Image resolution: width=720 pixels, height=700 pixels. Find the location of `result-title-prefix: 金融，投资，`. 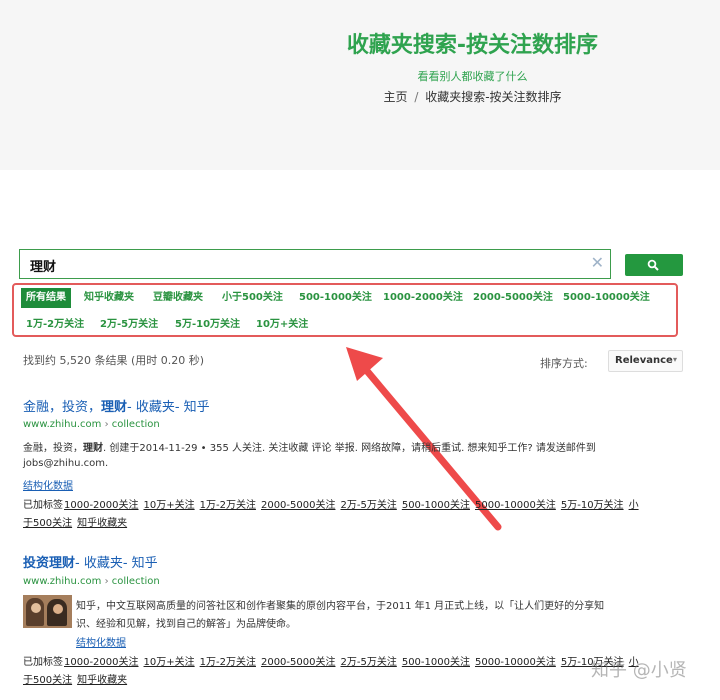

result-title-prefix: 金融，投资， is located at coordinates (62, 407).